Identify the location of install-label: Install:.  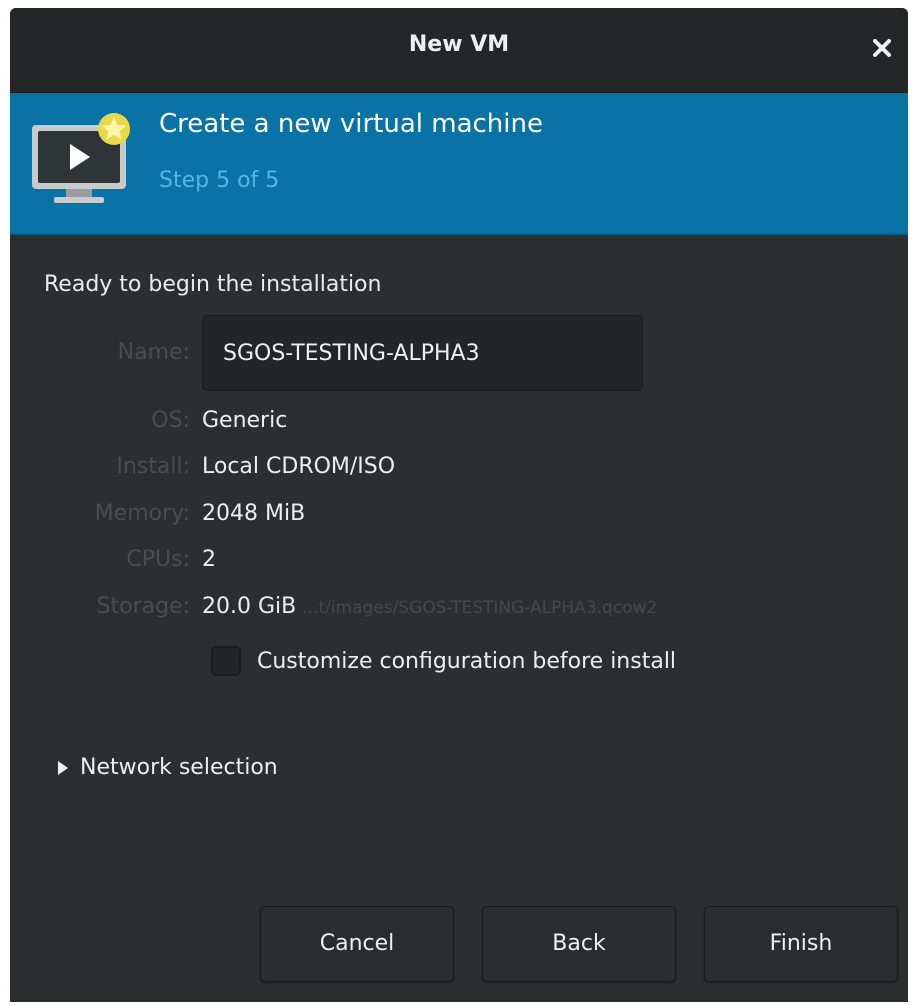
(153, 466).